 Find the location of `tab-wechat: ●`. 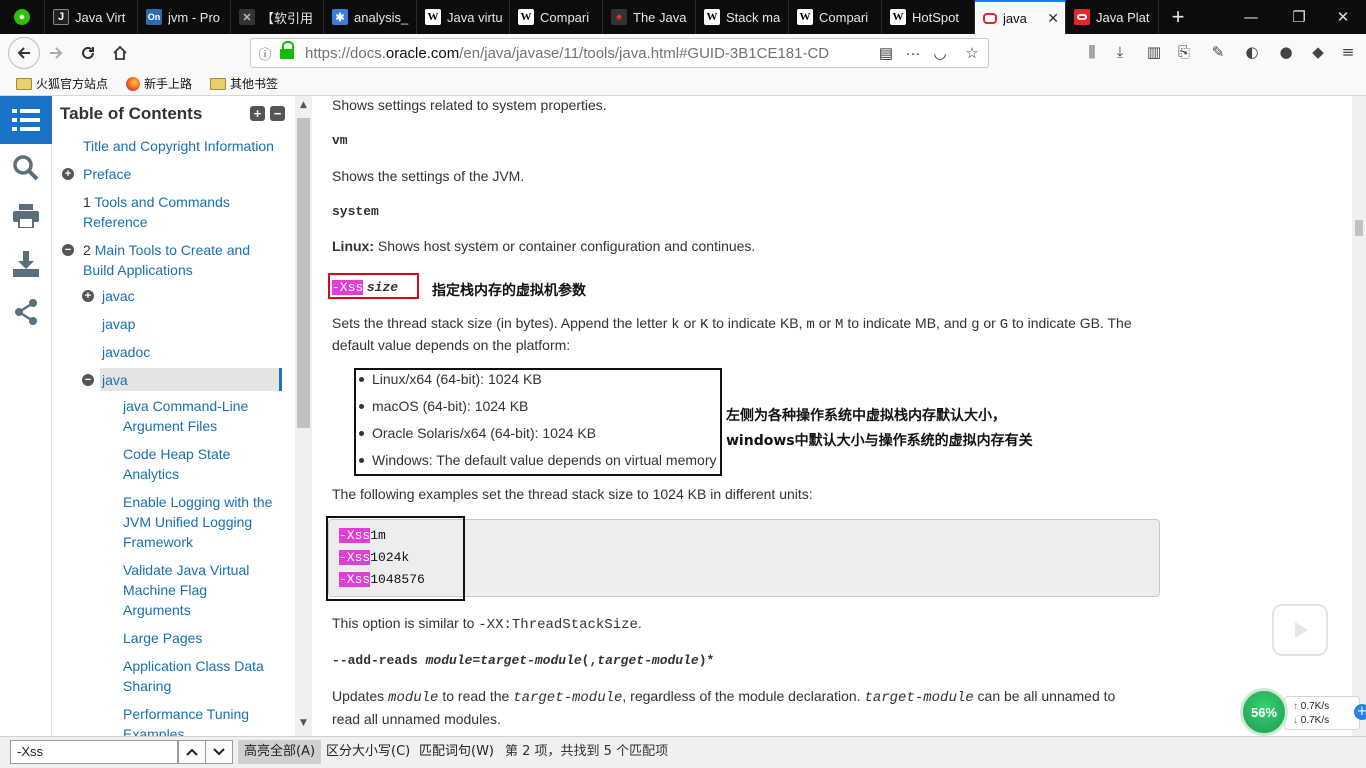

tab-wechat: ● is located at coordinates (22, 17).